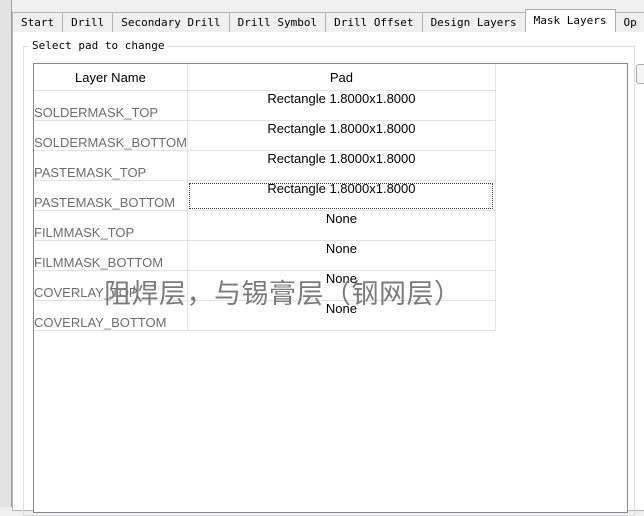 The height and width of the screenshot is (516, 644). I want to click on table-row: FILMMASK_BOTTOM None, so click(265, 255).